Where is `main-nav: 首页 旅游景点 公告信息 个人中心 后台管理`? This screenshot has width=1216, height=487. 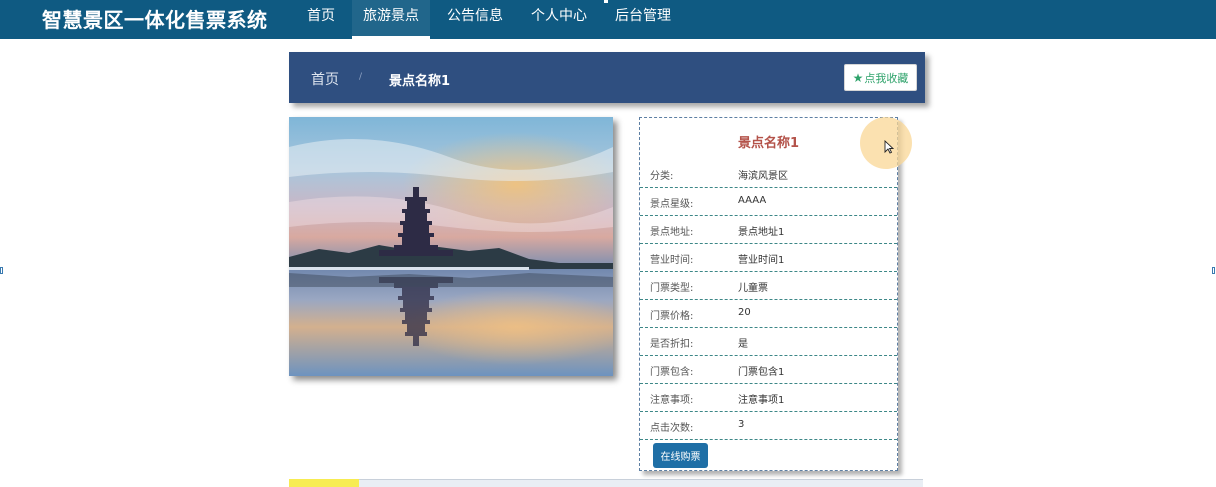 main-nav: 首页 旅游景点 公告信息 个人中心 后台管理 is located at coordinates (492, 19).